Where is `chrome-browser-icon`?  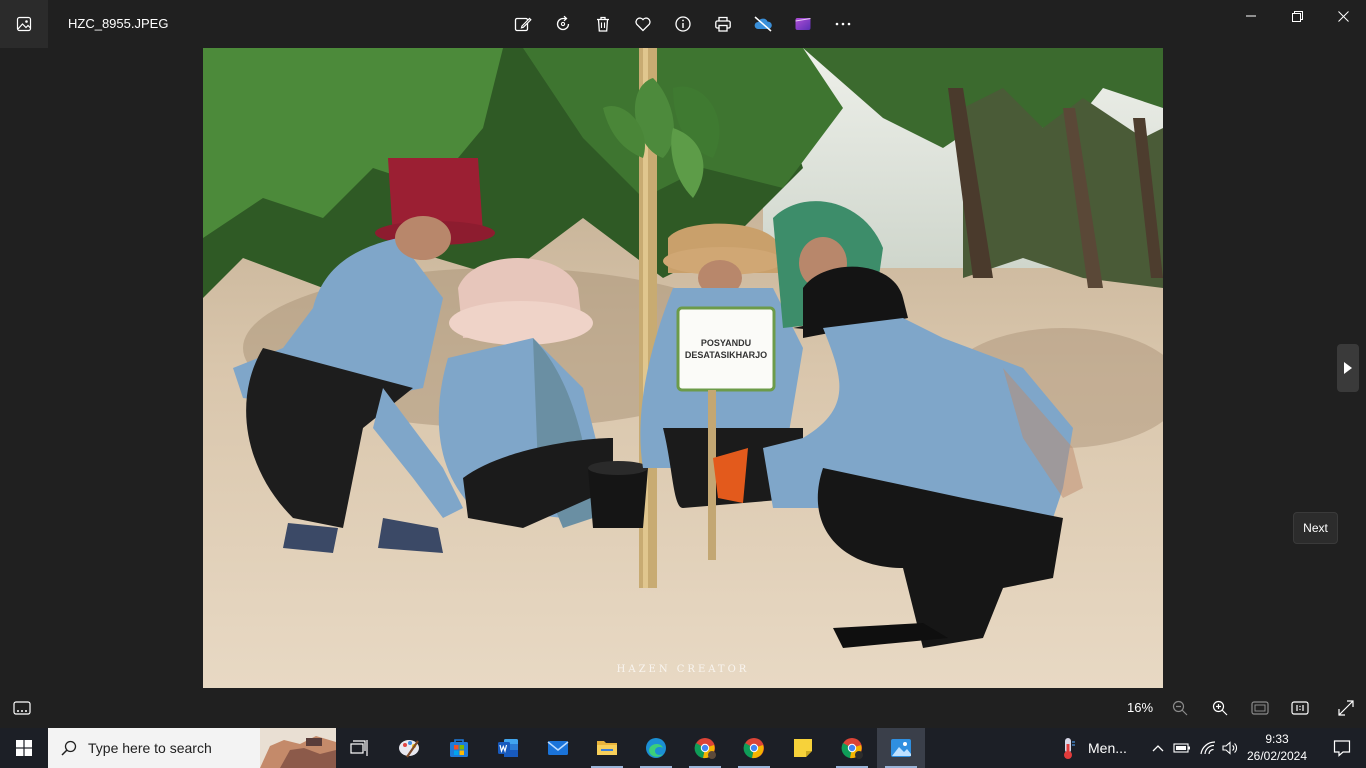
chrome-browser-icon is located at coordinates (754, 748).